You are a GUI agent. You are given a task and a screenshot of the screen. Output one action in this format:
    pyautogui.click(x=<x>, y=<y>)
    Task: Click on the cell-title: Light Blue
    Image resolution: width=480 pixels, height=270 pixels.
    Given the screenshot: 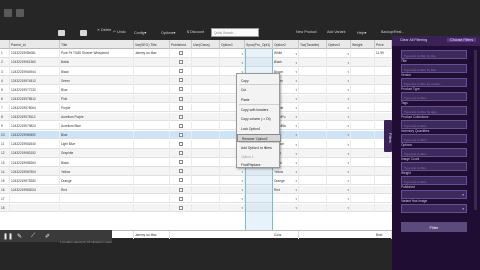 What is the action you would take?
    pyautogui.click(x=97, y=144)
    